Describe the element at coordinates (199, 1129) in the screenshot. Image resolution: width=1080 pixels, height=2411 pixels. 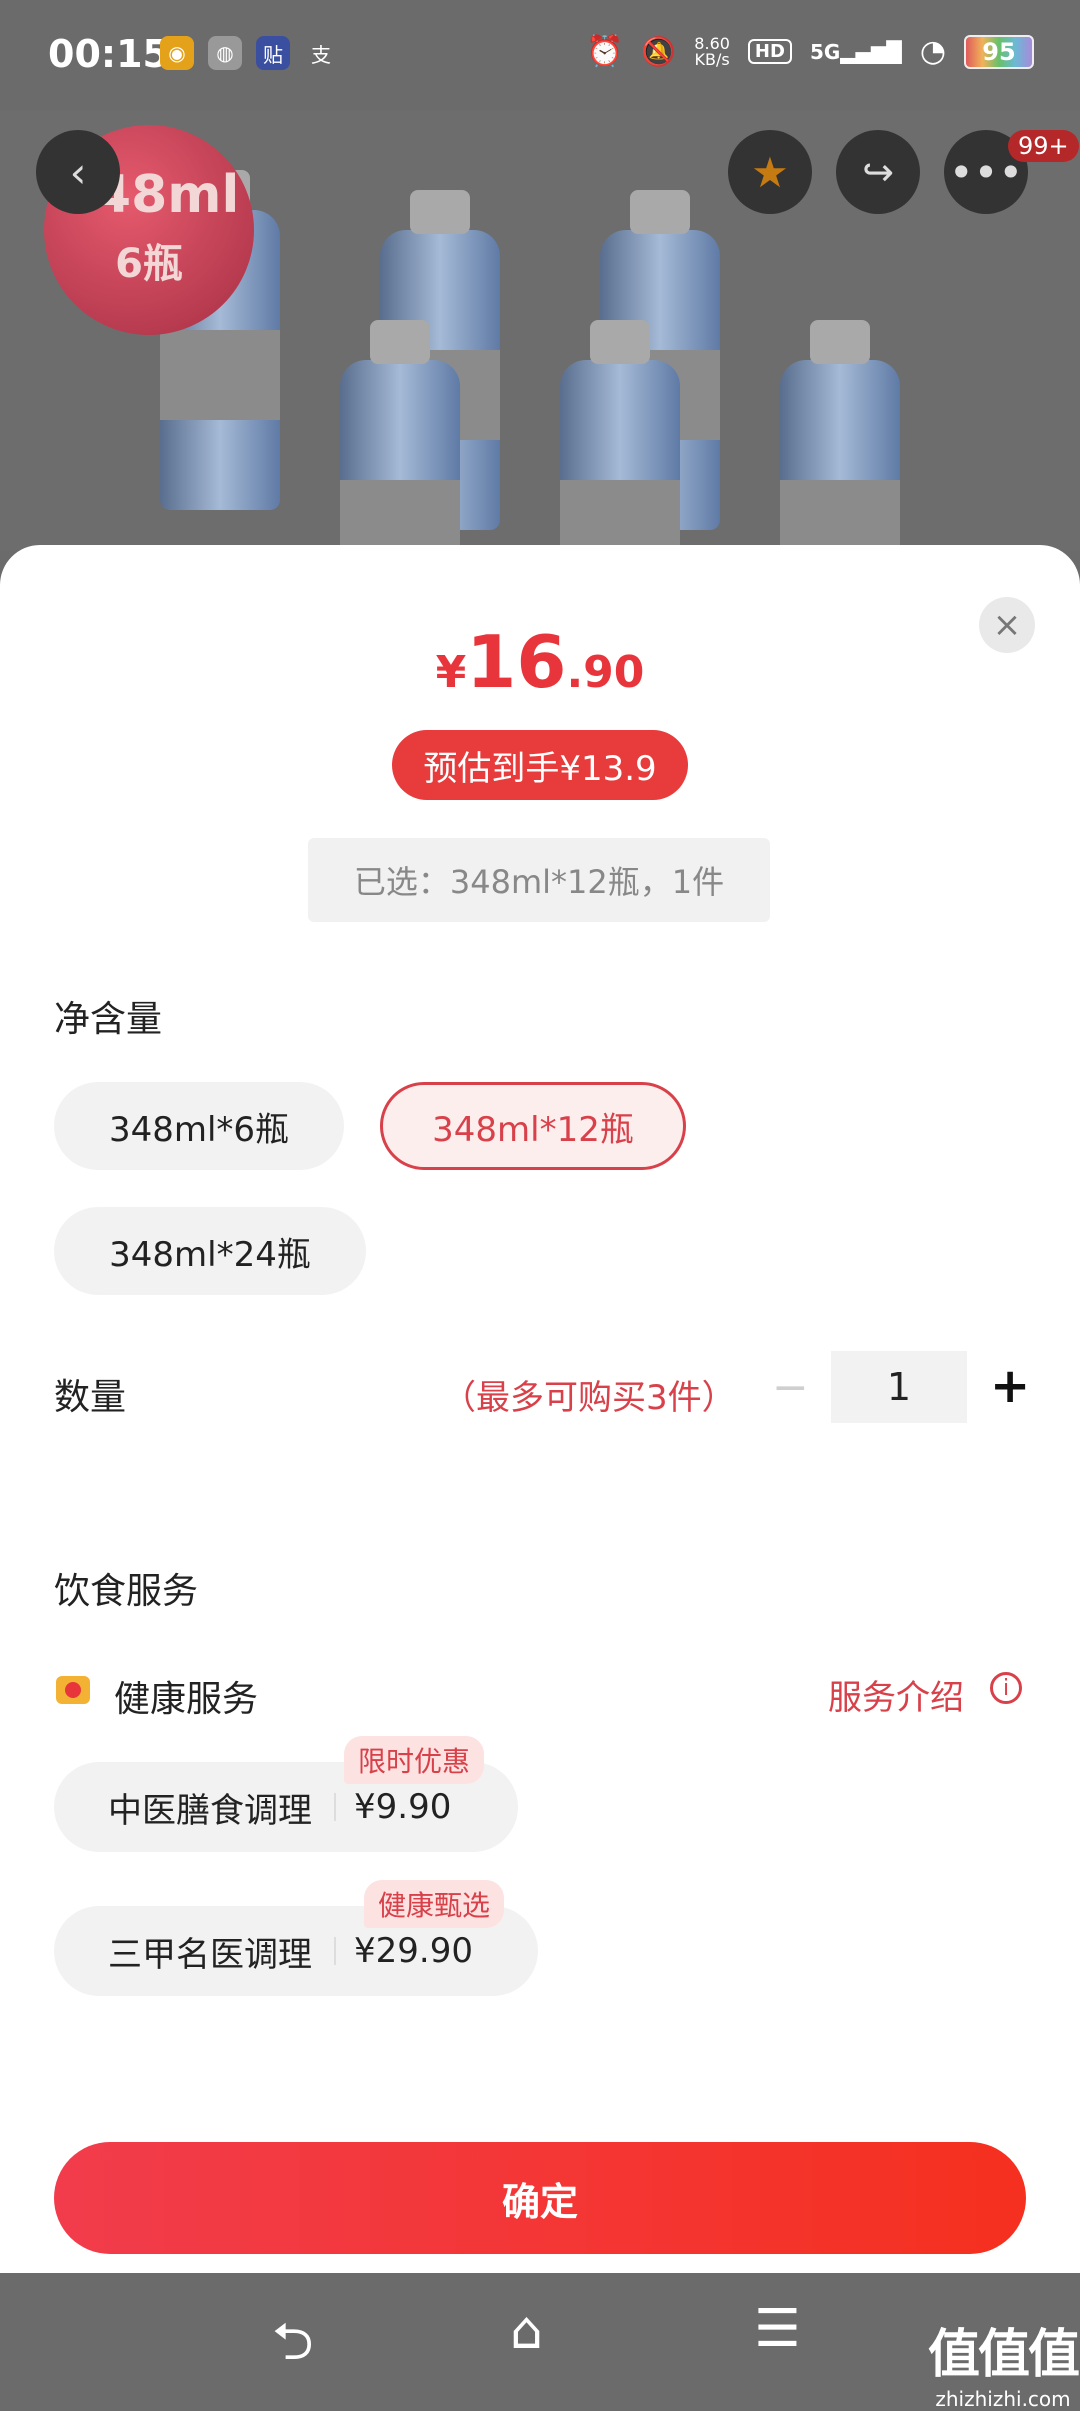
I see `option-label: 348ml*6瓶` at that location.